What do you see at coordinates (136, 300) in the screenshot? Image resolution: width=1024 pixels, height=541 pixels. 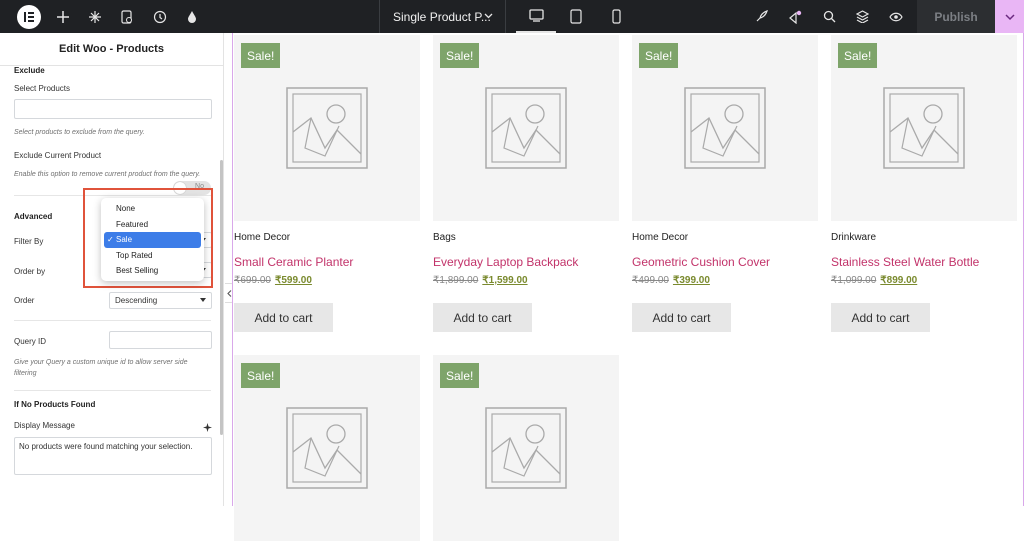 I see `order-value: Descending` at bounding box center [136, 300].